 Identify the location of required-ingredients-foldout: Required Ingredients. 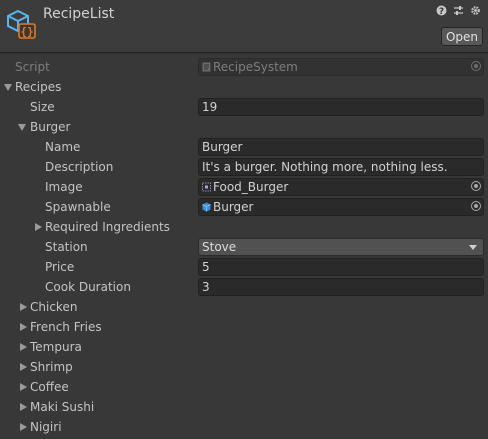
(244, 227).